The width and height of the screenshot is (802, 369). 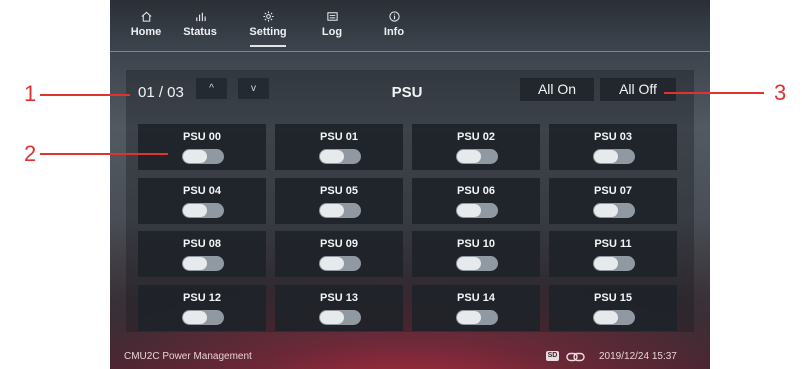 I want to click on nav-info-label: Info, so click(x=394, y=32).